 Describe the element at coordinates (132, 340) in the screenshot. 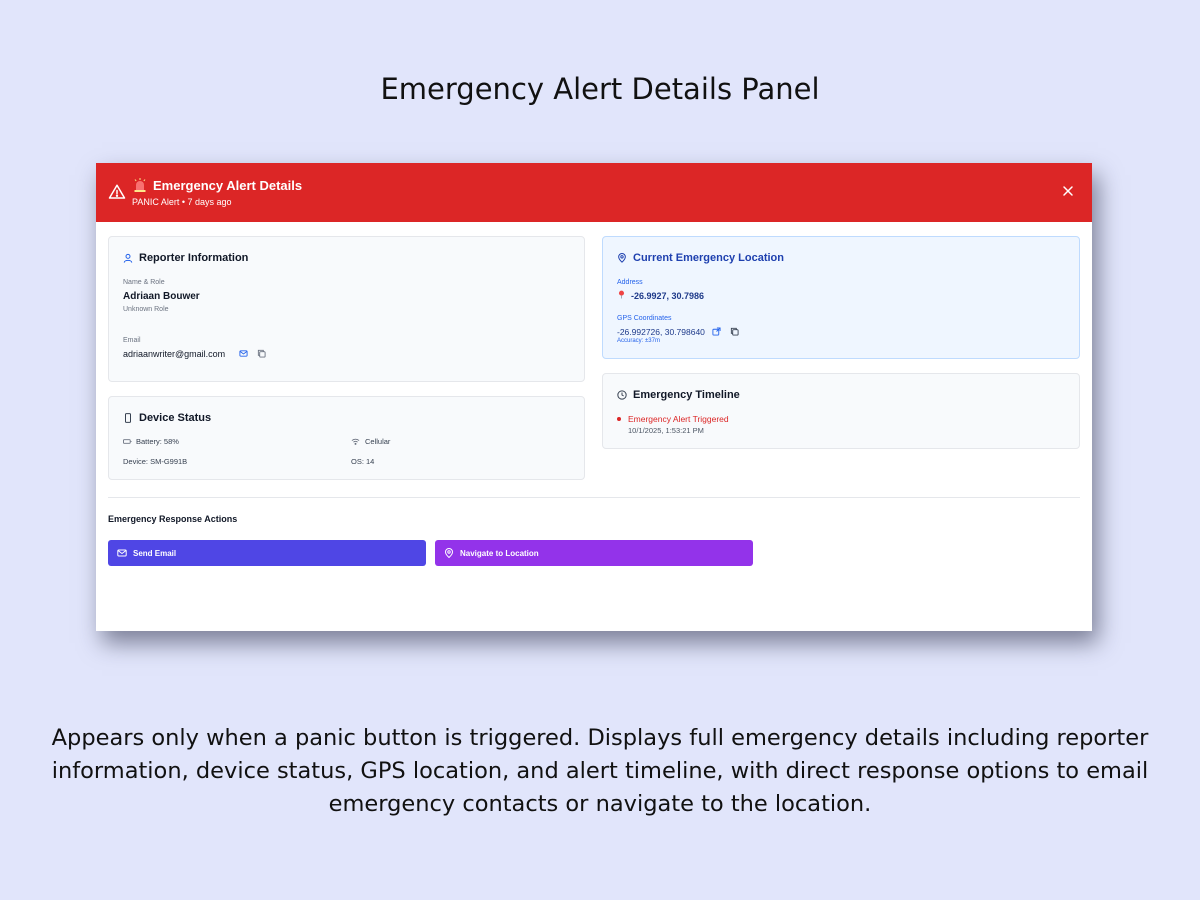

I see `email-label: Email` at that location.